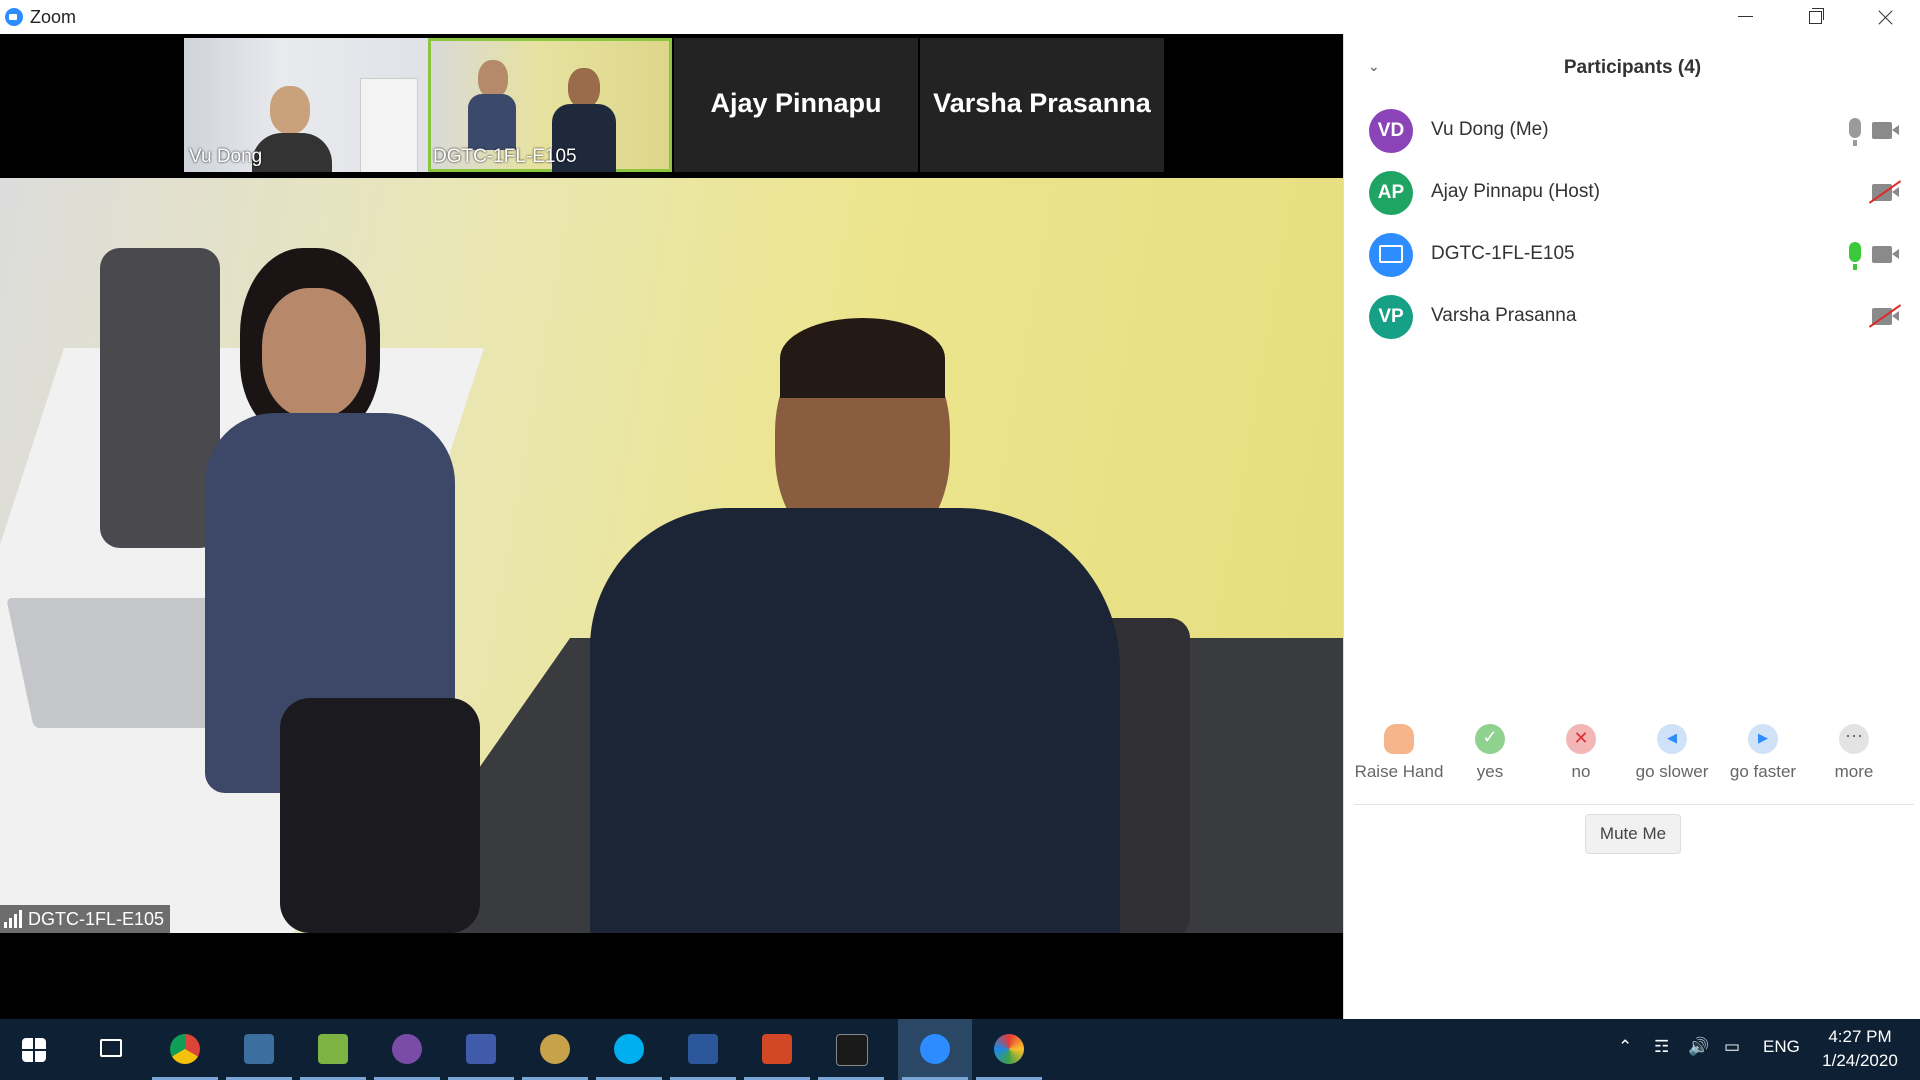 The height and width of the screenshot is (1080, 1920). What do you see at coordinates (1490, 129) in the screenshot?
I see `participant-name: Vu Dong (Me)` at bounding box center [1490, 129].